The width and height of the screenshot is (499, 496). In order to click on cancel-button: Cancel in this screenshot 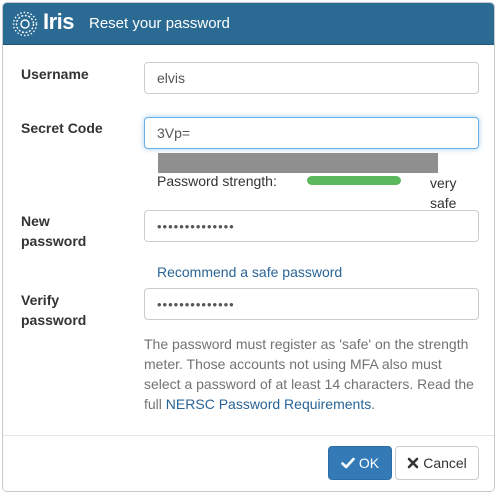, I will do `click(437, 463)`.